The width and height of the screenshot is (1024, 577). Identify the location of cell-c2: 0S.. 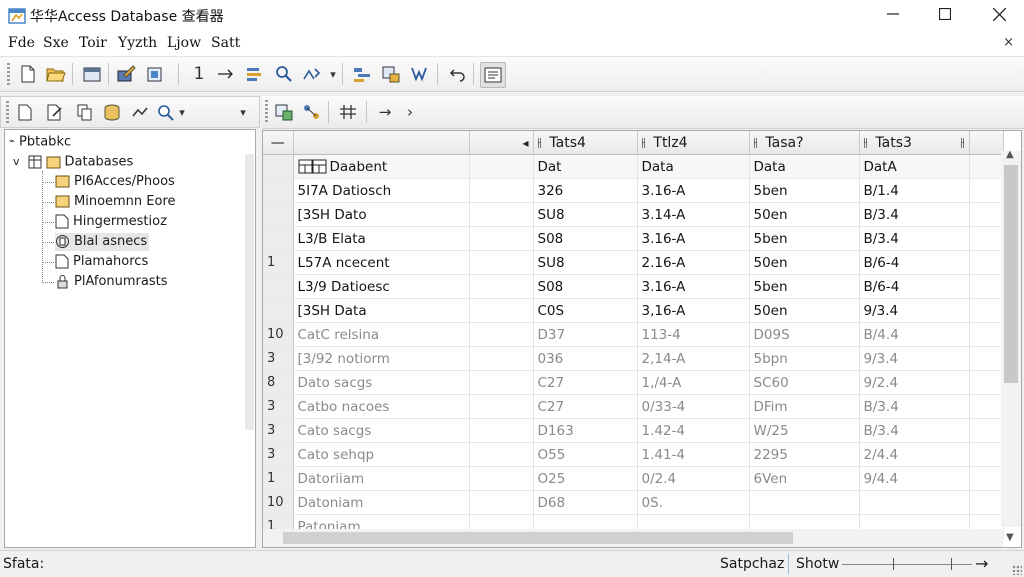
(693, 502).